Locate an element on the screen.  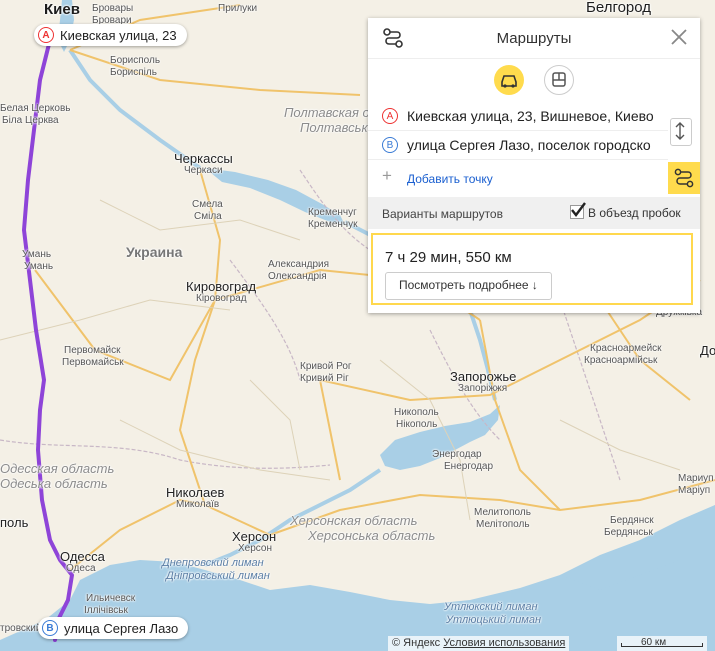
city-sublabel: Олександрія is located at coordinates (297, 276).